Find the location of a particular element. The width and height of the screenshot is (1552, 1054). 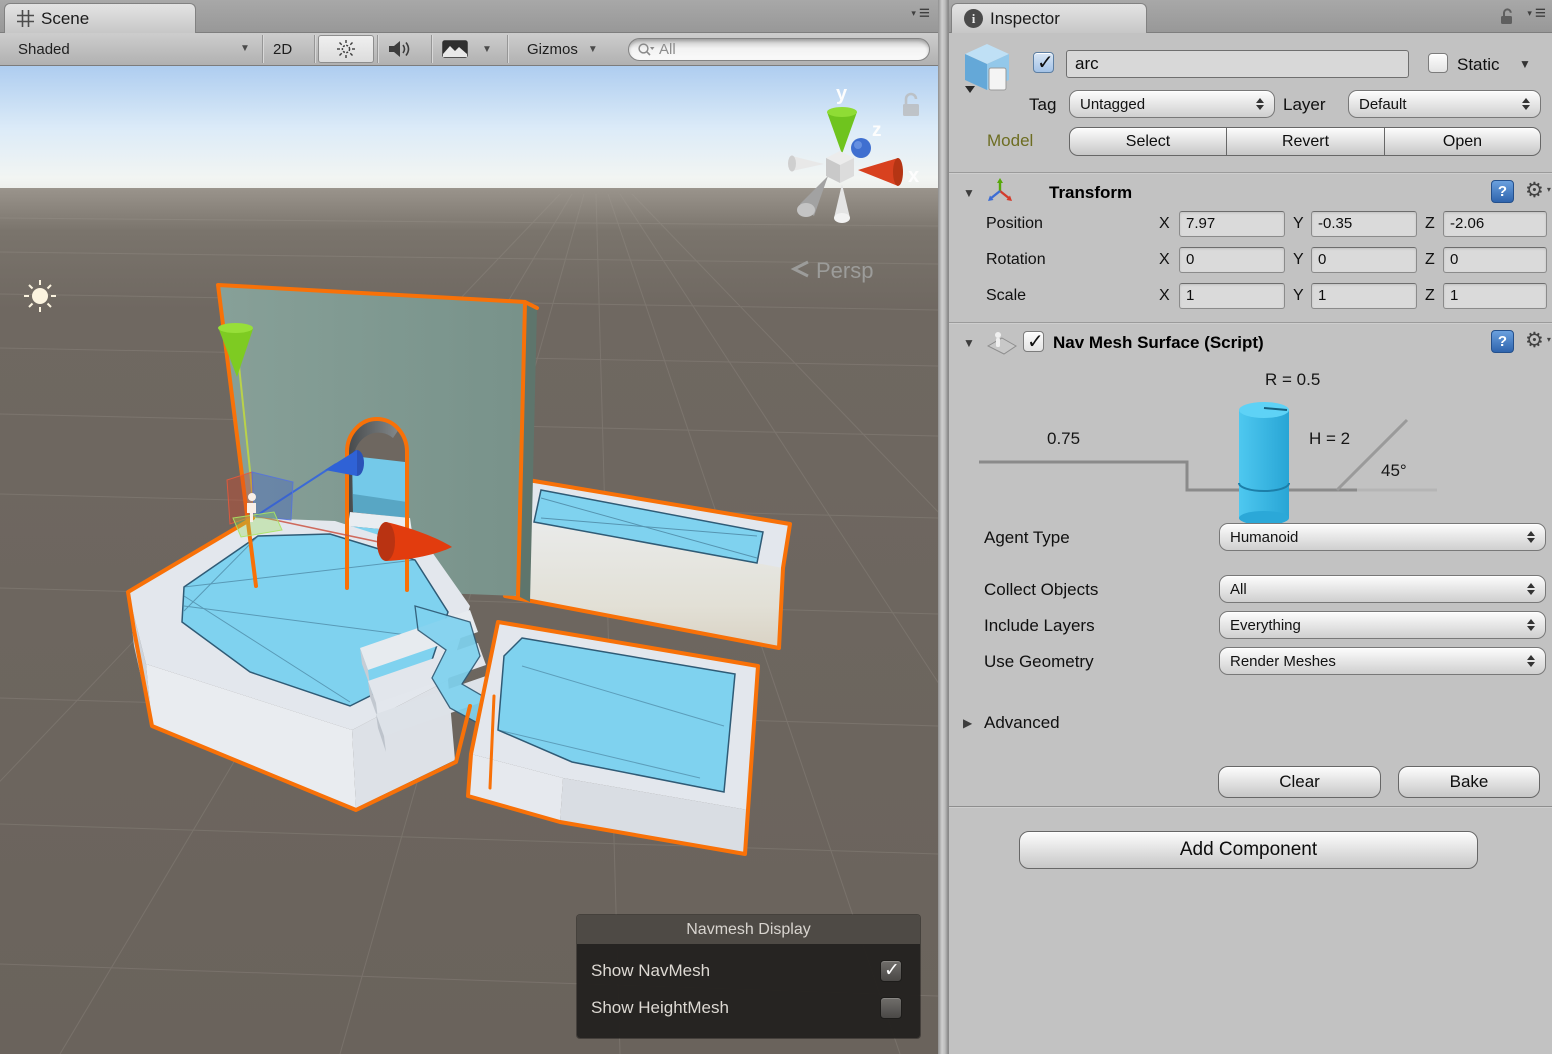

collect-objects-value: All is located at coordinates (1238, 589).